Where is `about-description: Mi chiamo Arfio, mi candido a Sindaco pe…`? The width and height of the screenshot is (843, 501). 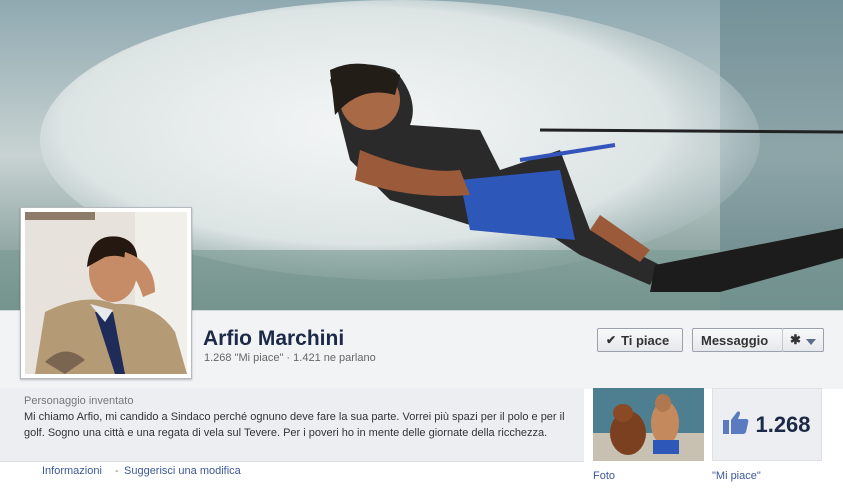 about-description: Mi chiamo Arfio, mi candido a Sindaco pe… is located at coordinates (294, 425).